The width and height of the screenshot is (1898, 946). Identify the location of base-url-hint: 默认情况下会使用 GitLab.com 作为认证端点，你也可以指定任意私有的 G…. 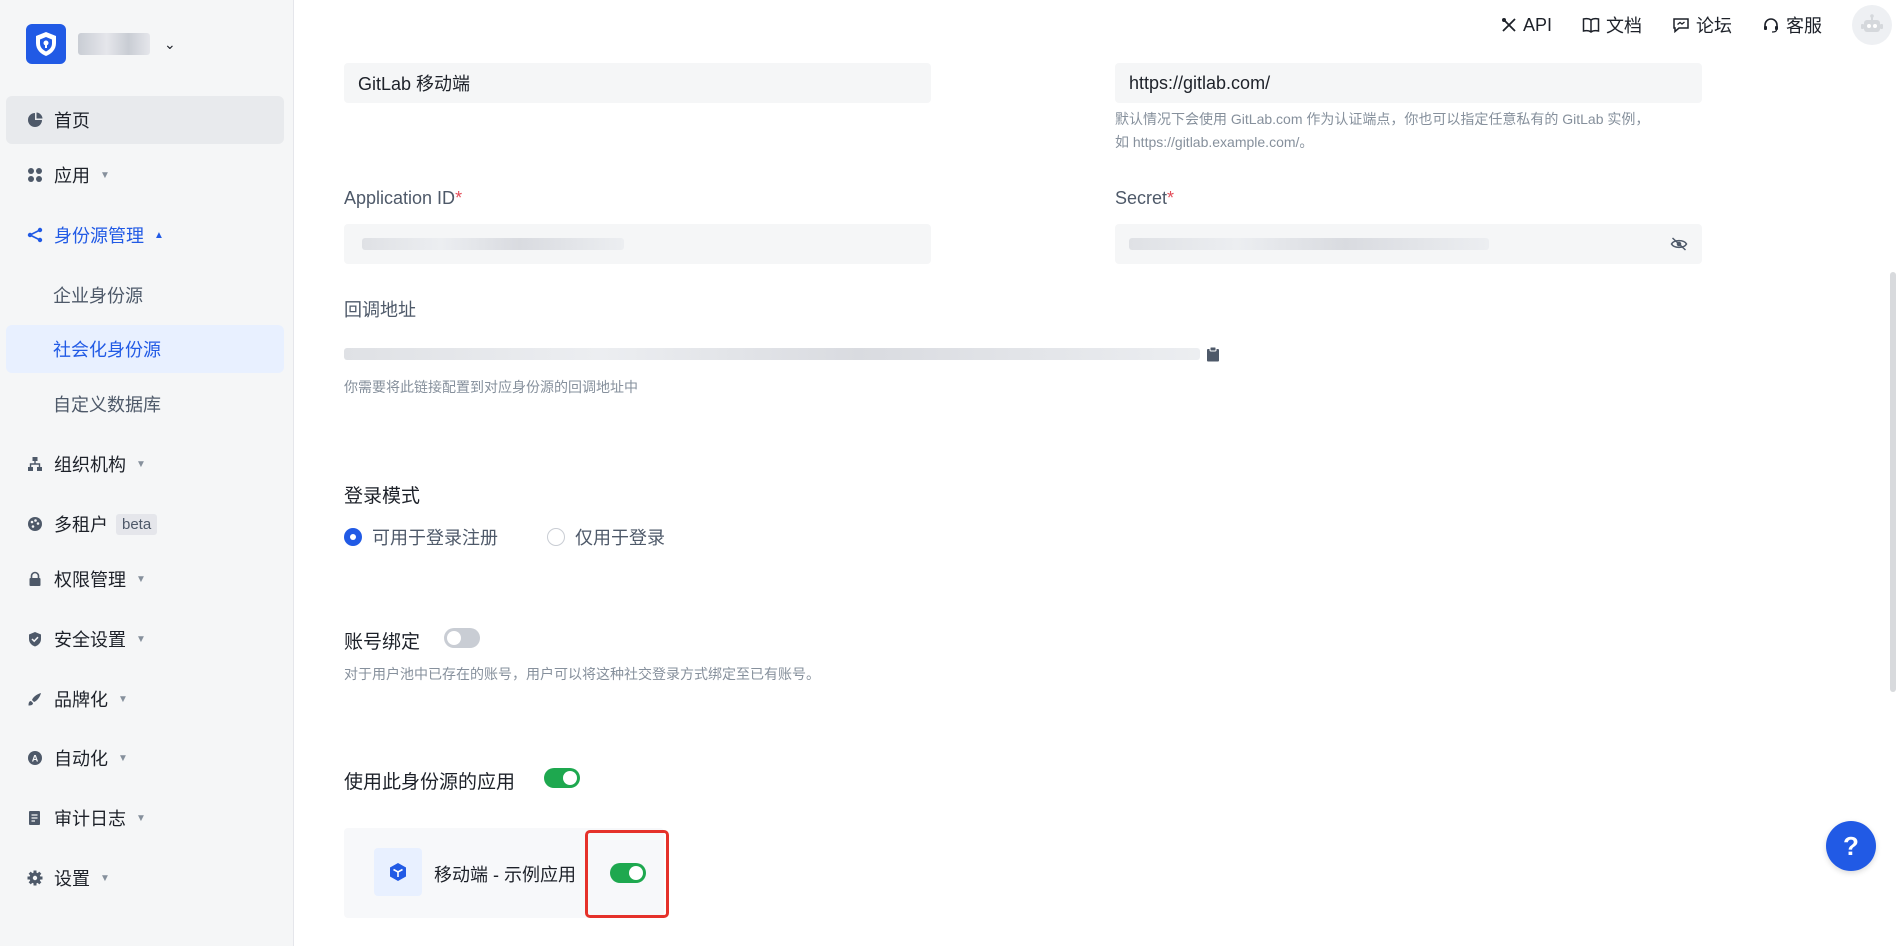
(1415, 131).